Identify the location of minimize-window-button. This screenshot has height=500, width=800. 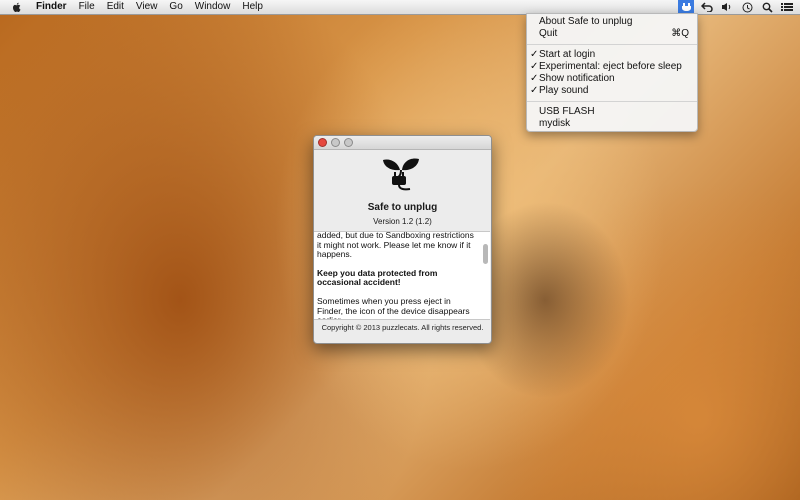
(335, 142).